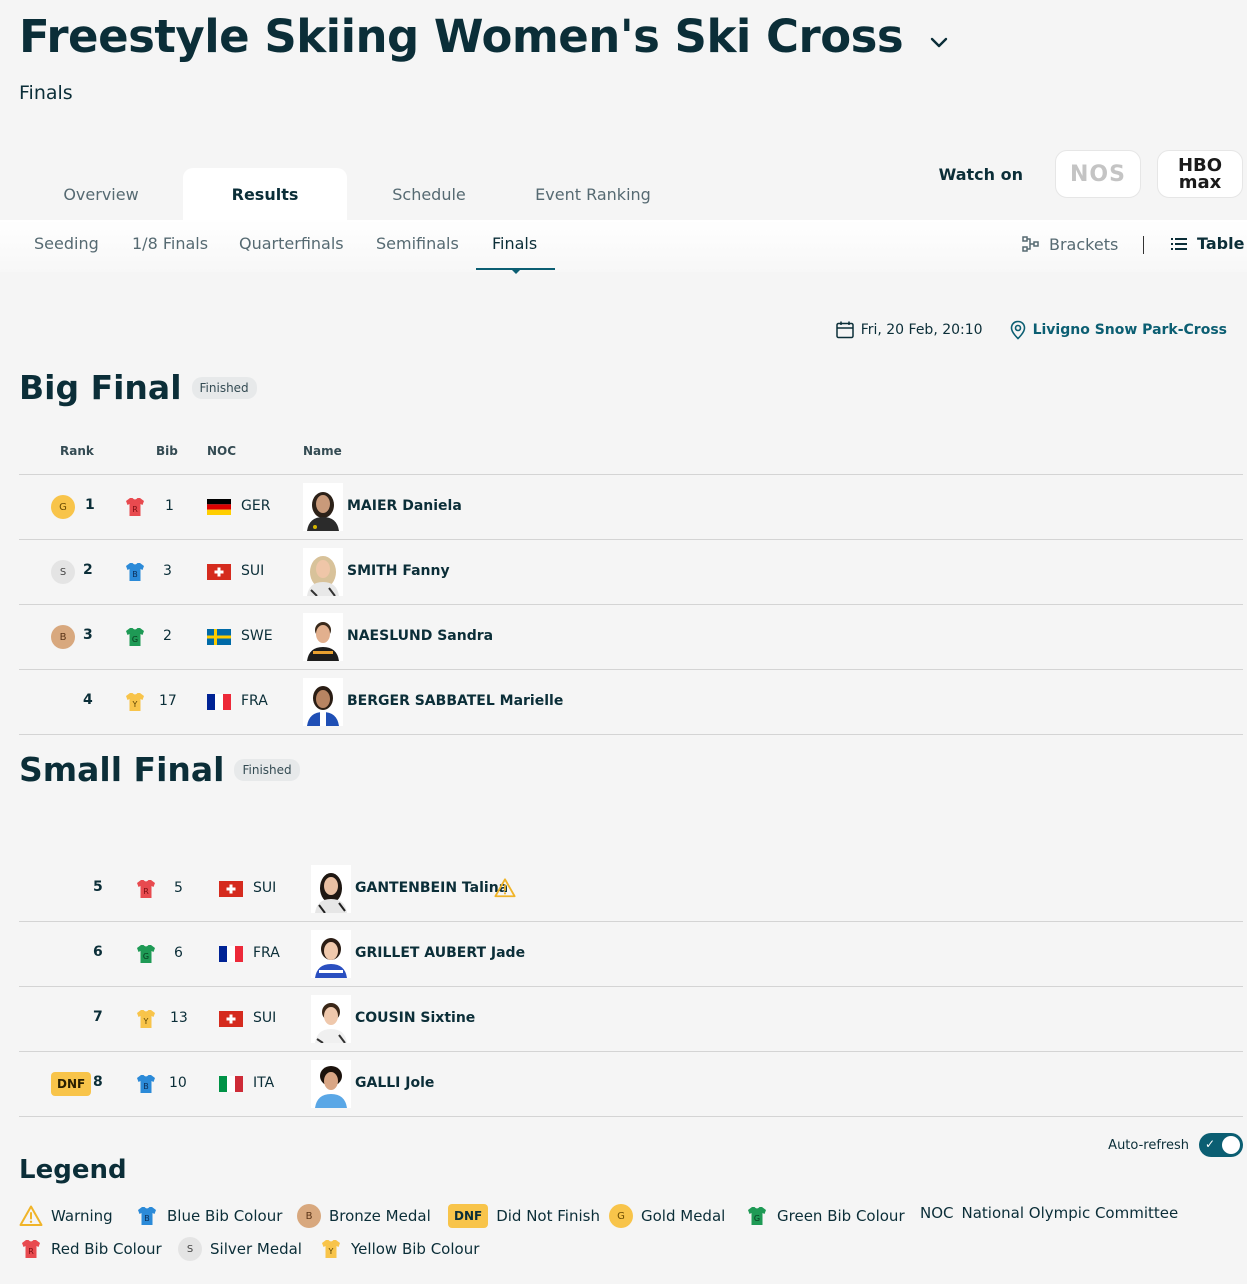 The height and width of the screenshot is (1284, 1247). Describe the element at coordinates (505, 888) in the screenshot. I see `warning-icon` at that location.